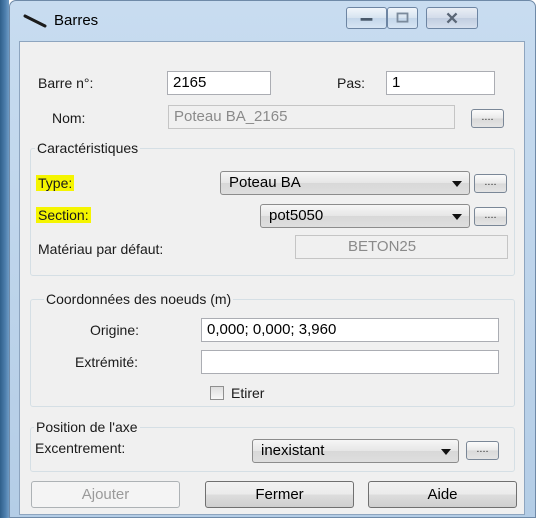 The height and width of the screenshot is (518, 539). Describe the element at coordinates (293, 450) in the screenshot. I see `excentrement-dropdown-value: inexistant` at that location.